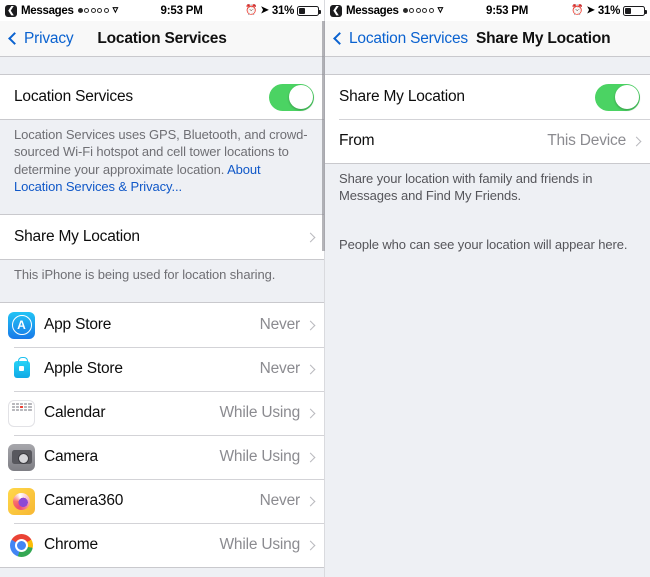  Describe the element at coordinates (21, 413) in the screenshot. I see `calendar-icon` at that location.